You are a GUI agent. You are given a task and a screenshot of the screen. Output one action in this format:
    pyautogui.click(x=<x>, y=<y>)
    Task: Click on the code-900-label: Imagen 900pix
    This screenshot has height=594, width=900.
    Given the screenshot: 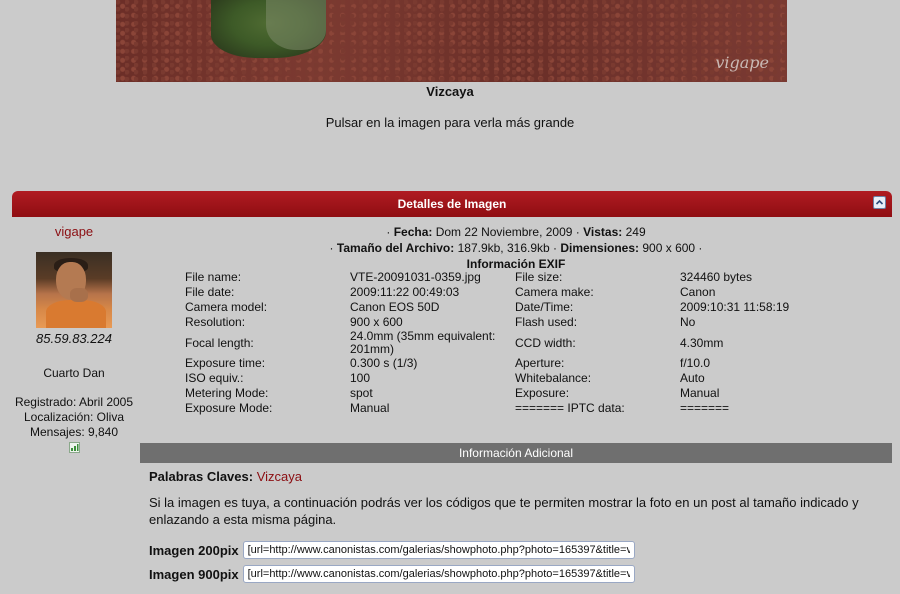 What is the action you would take?
    pyautogui.click(x=194, y=574)
    